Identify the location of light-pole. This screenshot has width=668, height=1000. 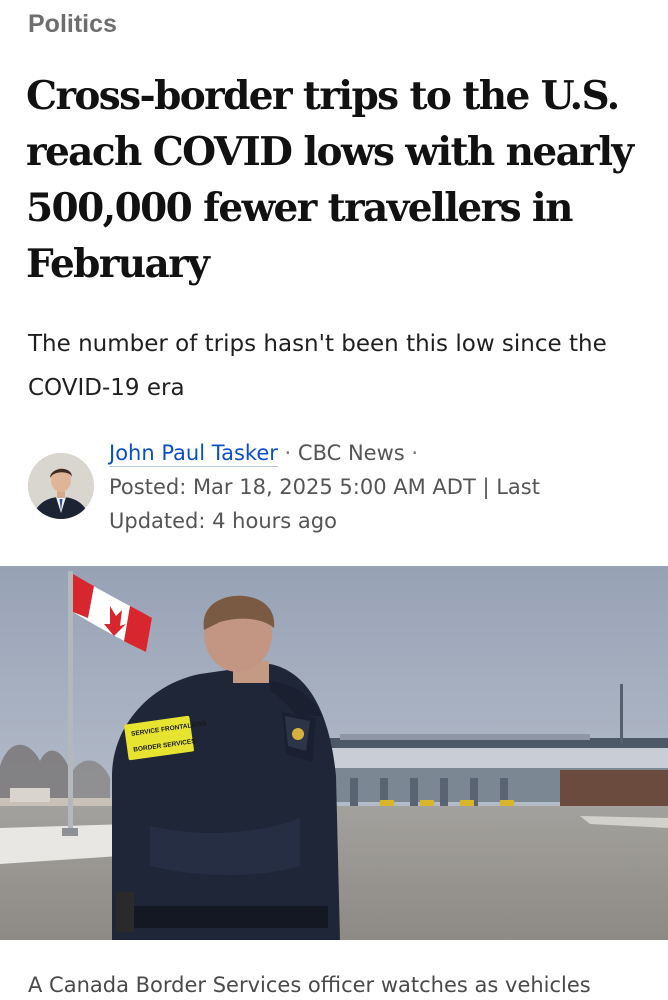
(621, 714).